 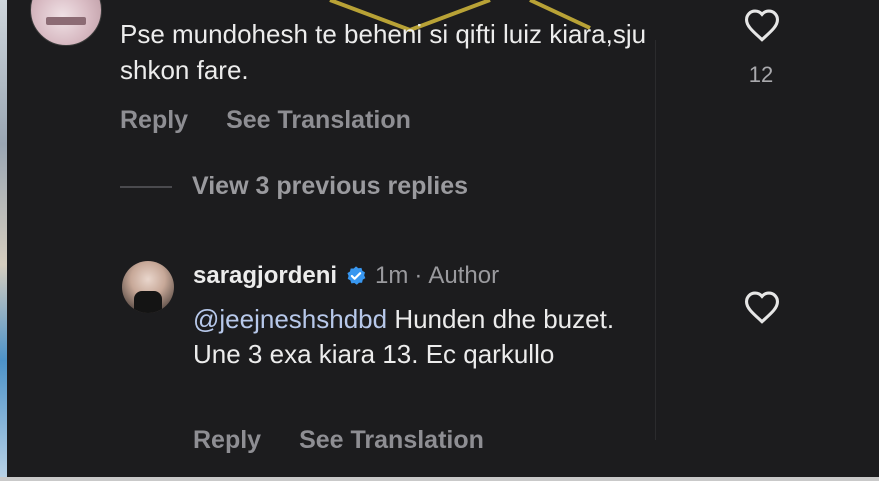 What do you see at coordinates (3, 240) in the screenshot?
I see `background-edge` at bounding box center [3, 240].